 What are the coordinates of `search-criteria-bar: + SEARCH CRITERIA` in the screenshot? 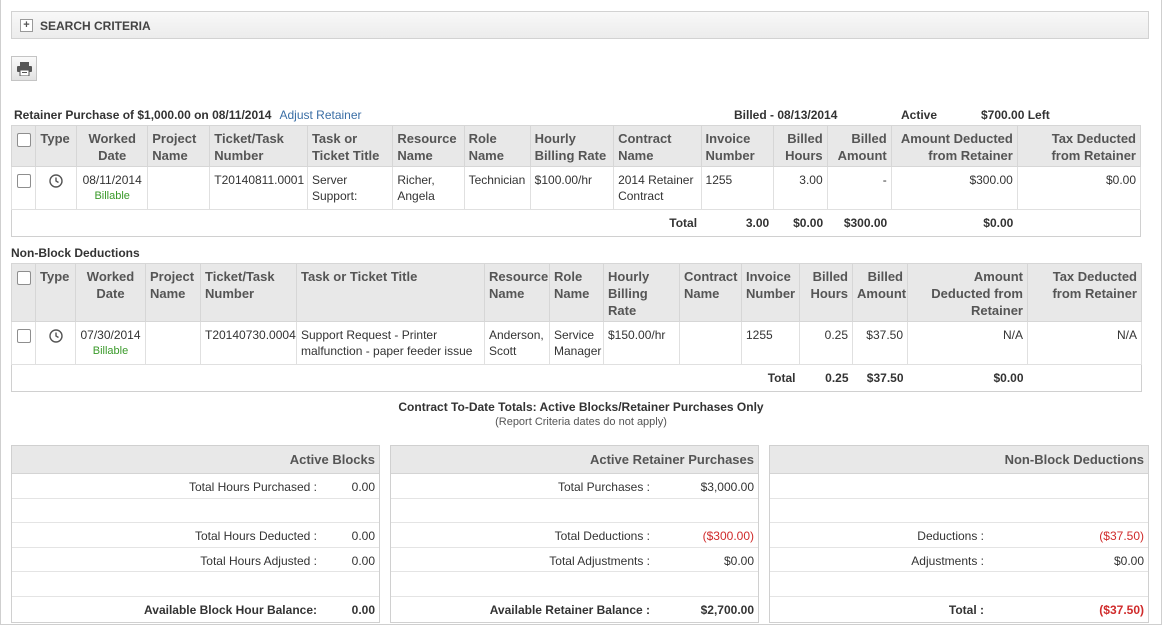 It's located at (580, 25).